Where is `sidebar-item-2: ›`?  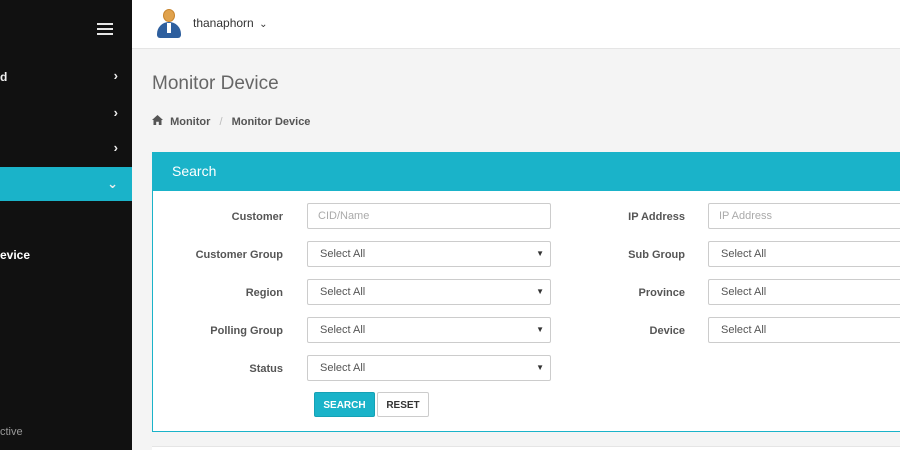
sidebar-item-2: › is located at coordinates (66, 114).